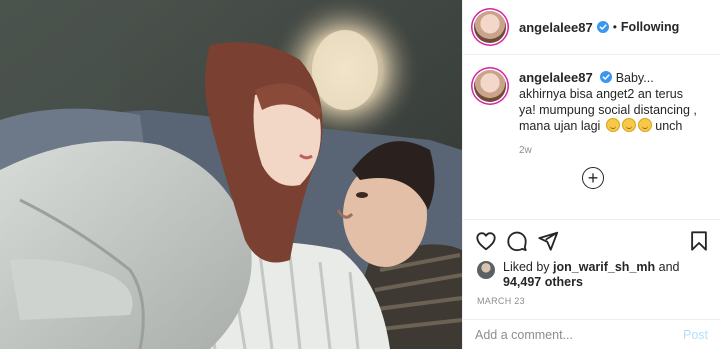  I want to click on liked-by-and: and, so click(667, 267).